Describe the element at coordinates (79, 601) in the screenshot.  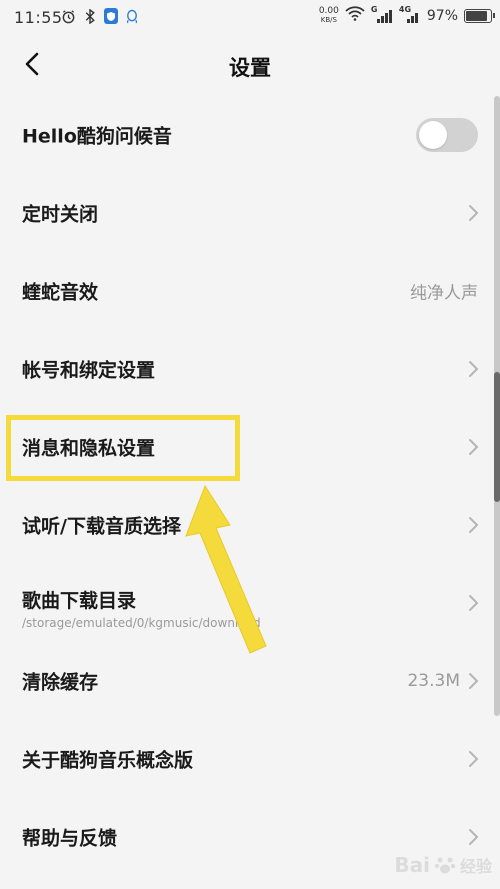
I see `setting-label: 歌曲下载目录` at that location.